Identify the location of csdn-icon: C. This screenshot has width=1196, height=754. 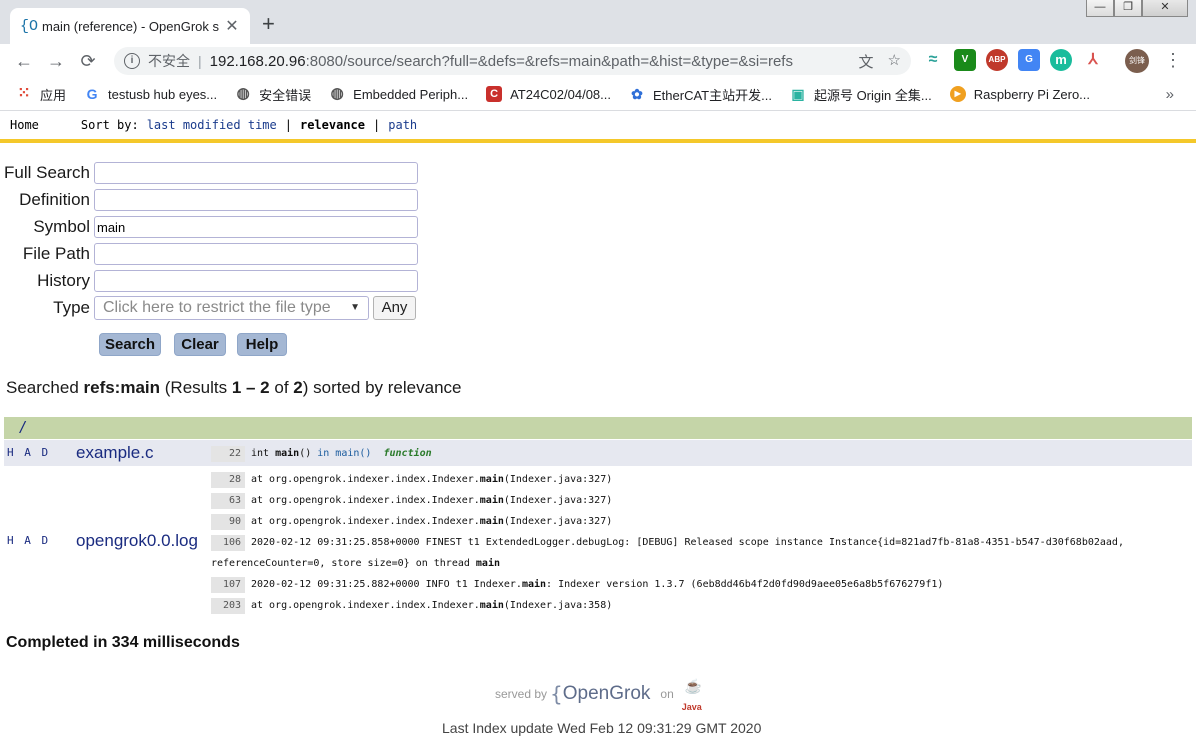
(494, 94).